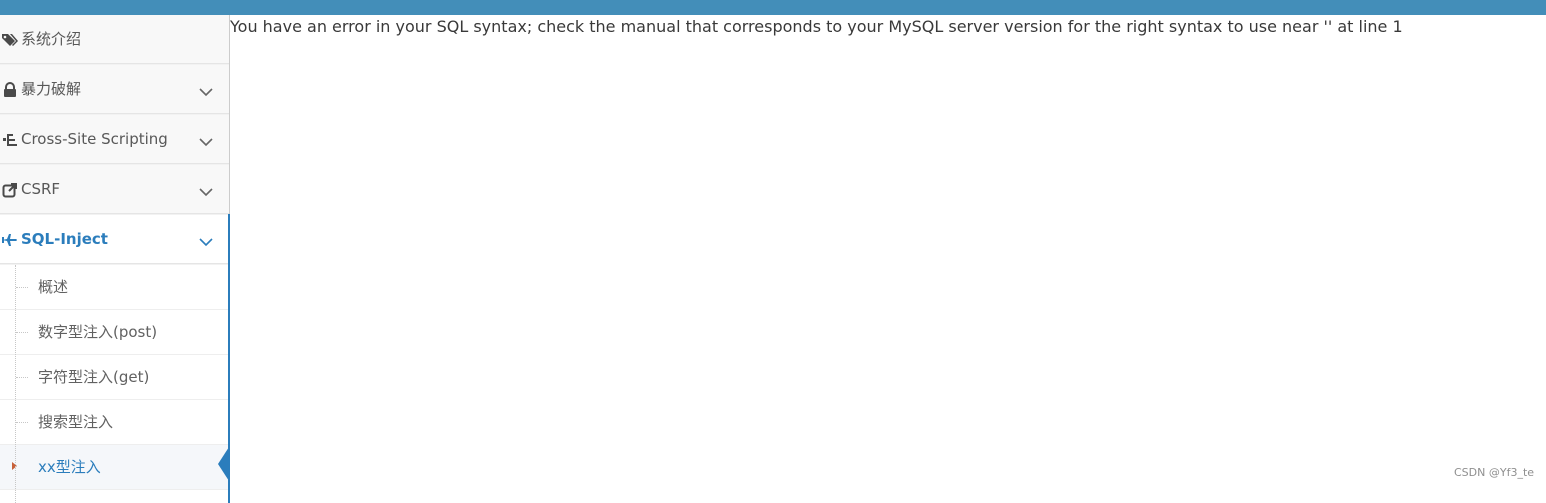 The height and width of the screenshot is (503, 1546). I want to click on tags-icon, so click(10, 40).